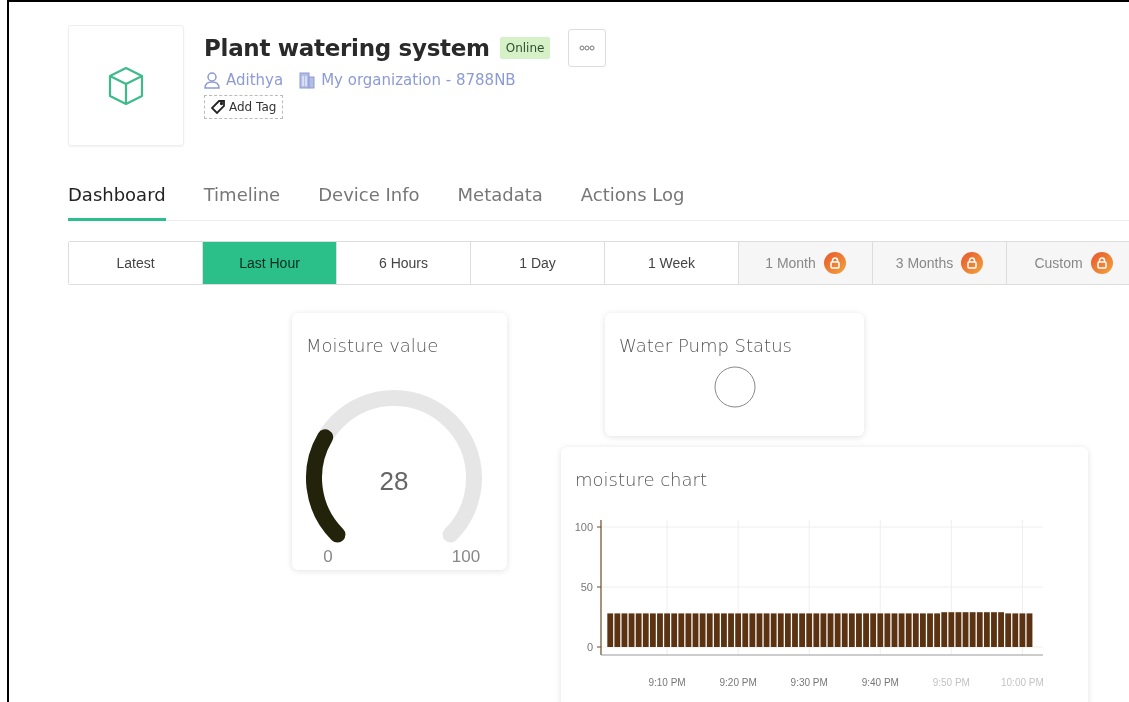 Image resolution: width=1129 pixels, height=702 pixels. Describe the element at coordinates (583, 527) in the screenshot. I see `y-tick-label: 100` at that location.